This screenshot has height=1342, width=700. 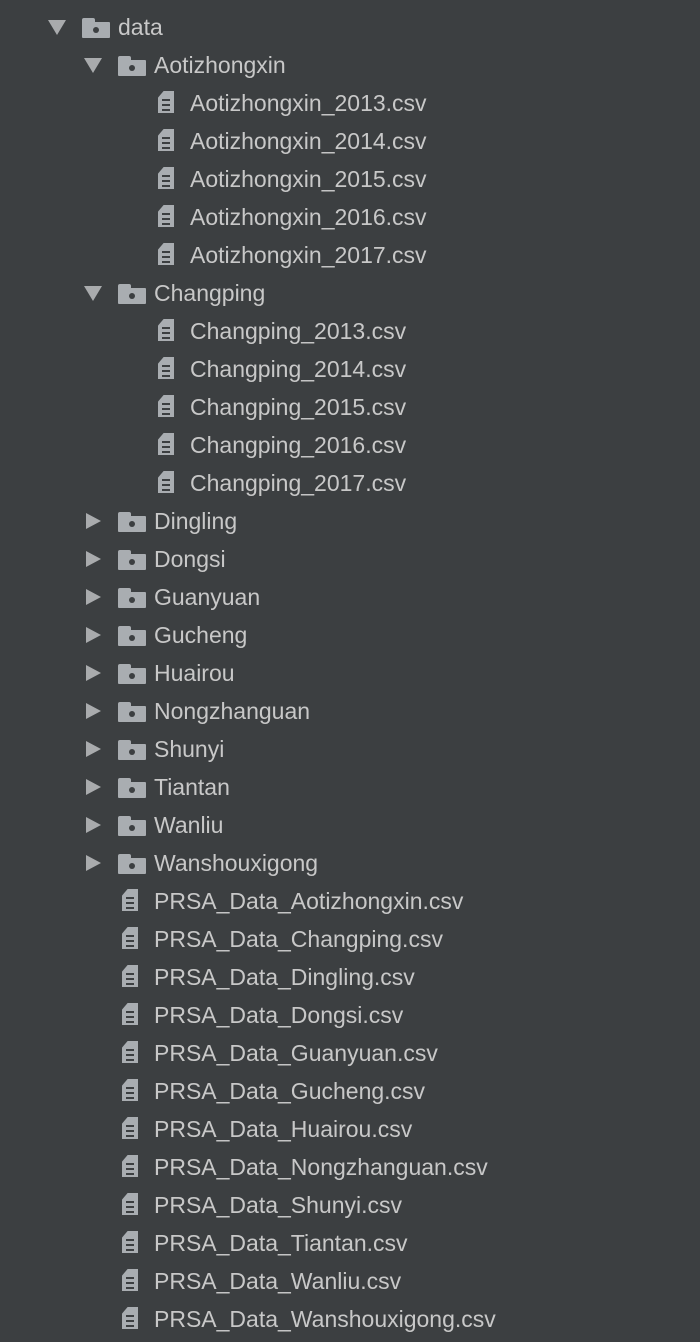 I want to click on tree-file: PRSA_Data_Shunyi.csv, so click(x=350, y=1205).